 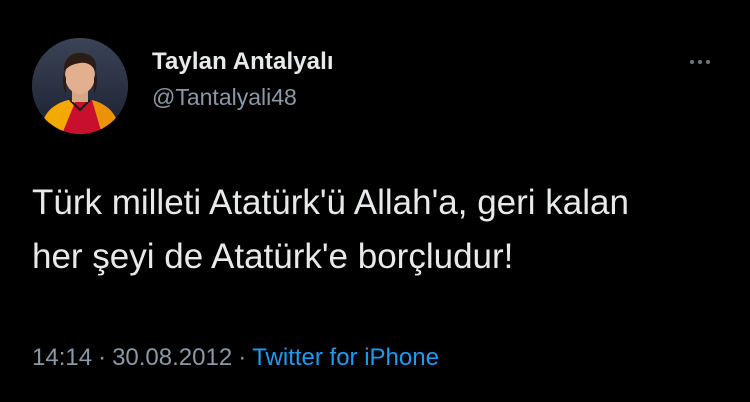 I want to click on tweet-time: 14:14, so click(x=62, y=357).